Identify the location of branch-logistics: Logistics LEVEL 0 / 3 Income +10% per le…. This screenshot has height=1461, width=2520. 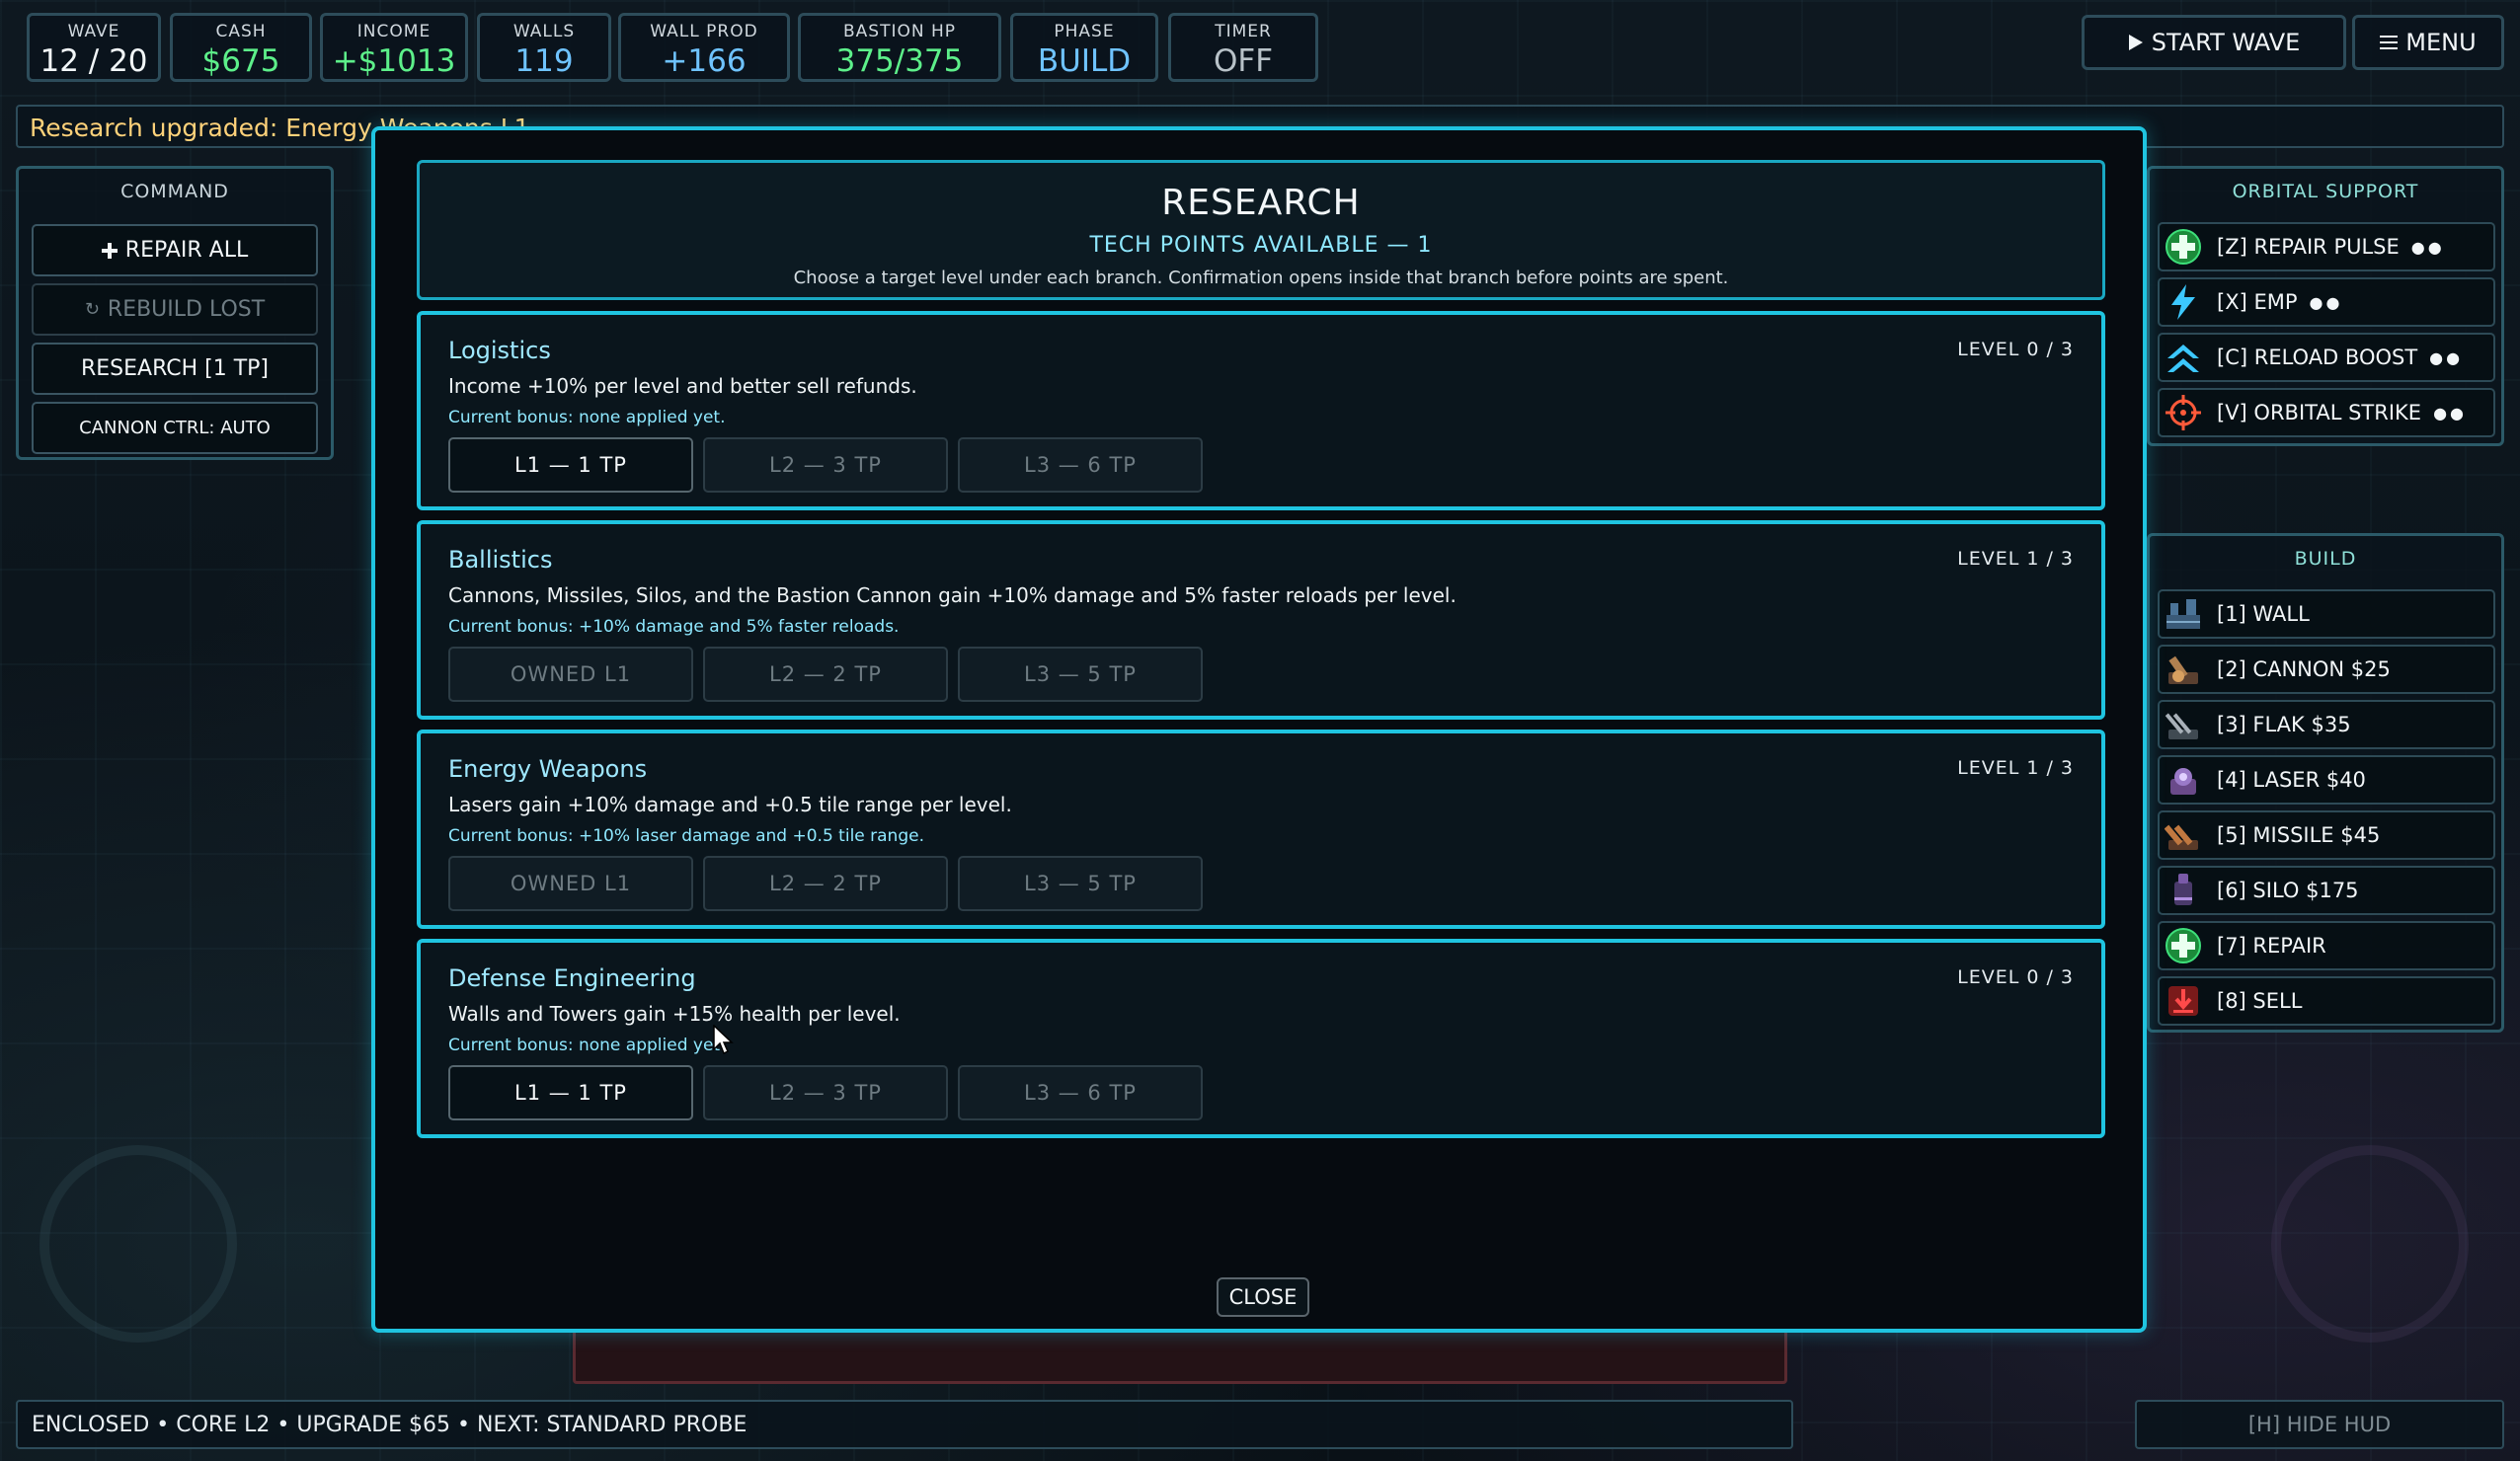
(1261, 410).